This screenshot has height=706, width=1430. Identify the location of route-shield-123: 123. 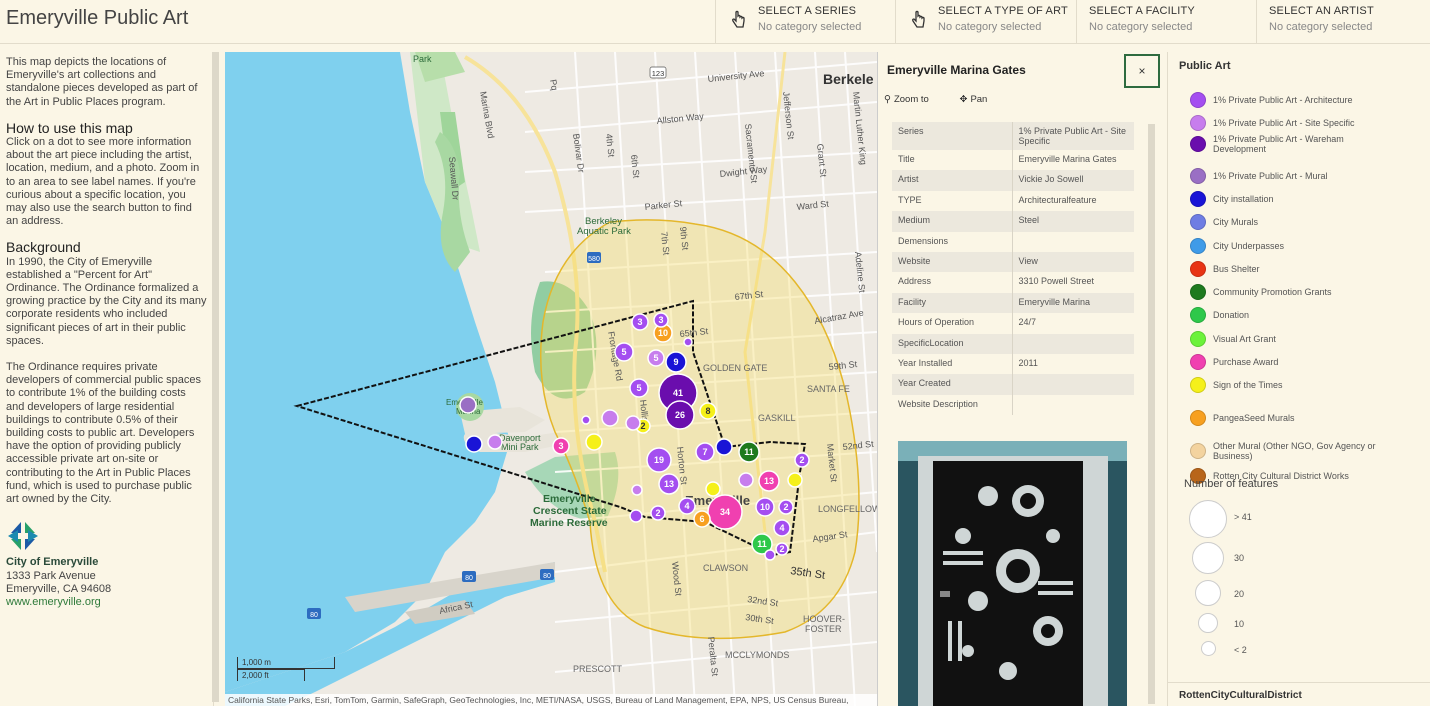
(658, 73).